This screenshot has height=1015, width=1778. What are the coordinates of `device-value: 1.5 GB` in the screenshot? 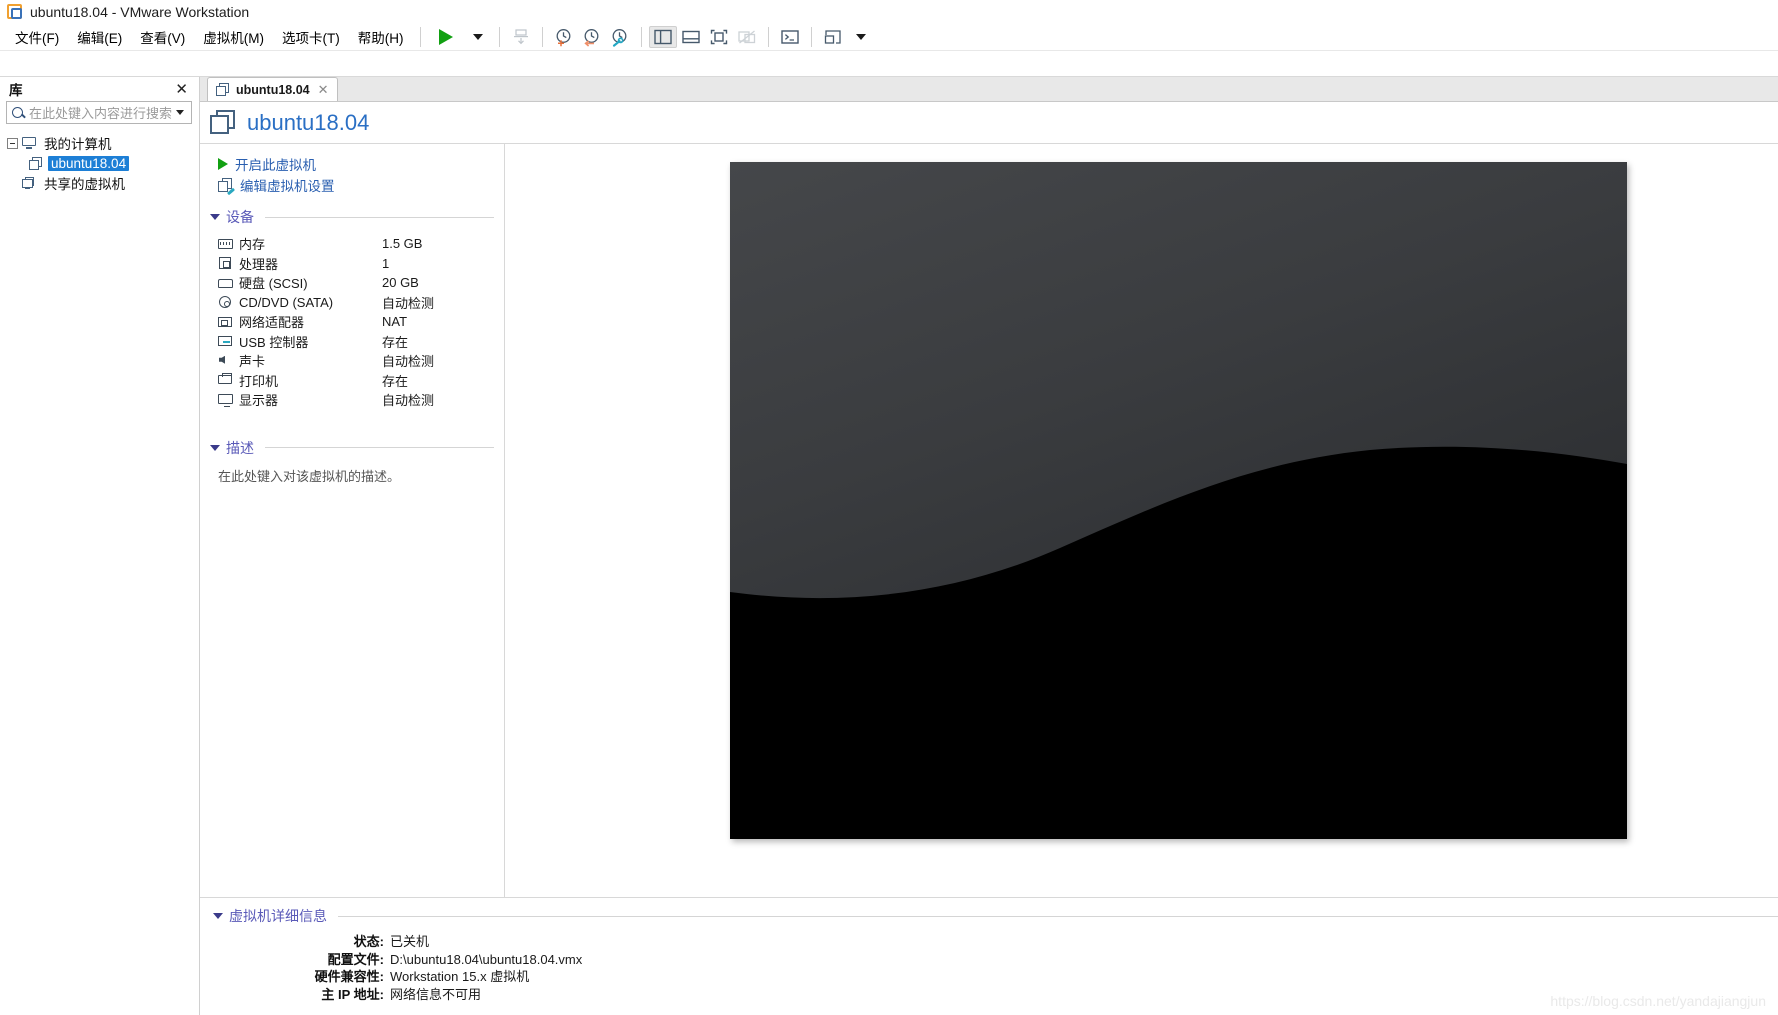 It's located at (402, 244).